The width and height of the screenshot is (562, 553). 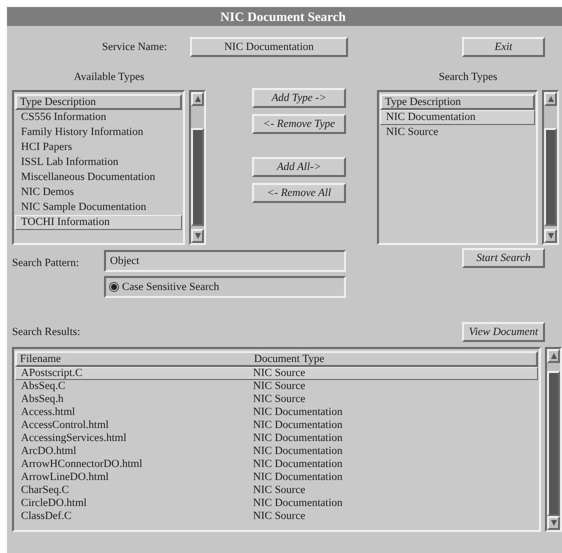 I want to click on list-item: HCI Papers, so click(x=98, y=147).